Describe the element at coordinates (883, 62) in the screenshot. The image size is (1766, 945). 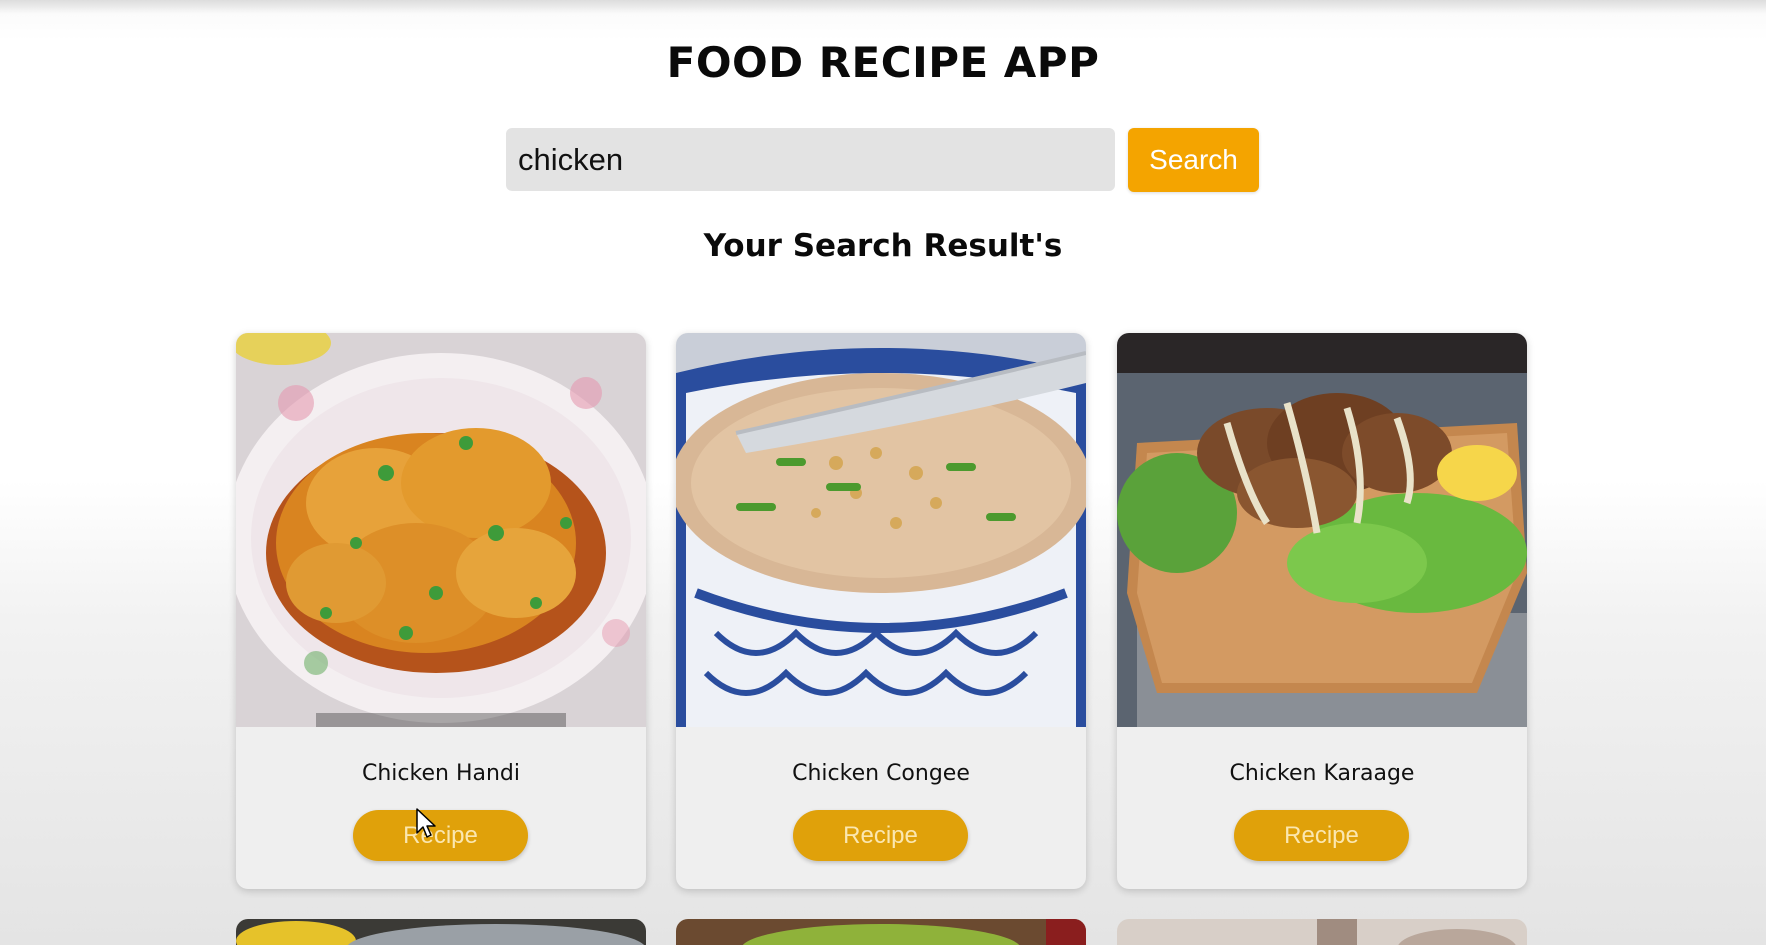
I see `app-title: FOOD RECIPE APP` at that location.